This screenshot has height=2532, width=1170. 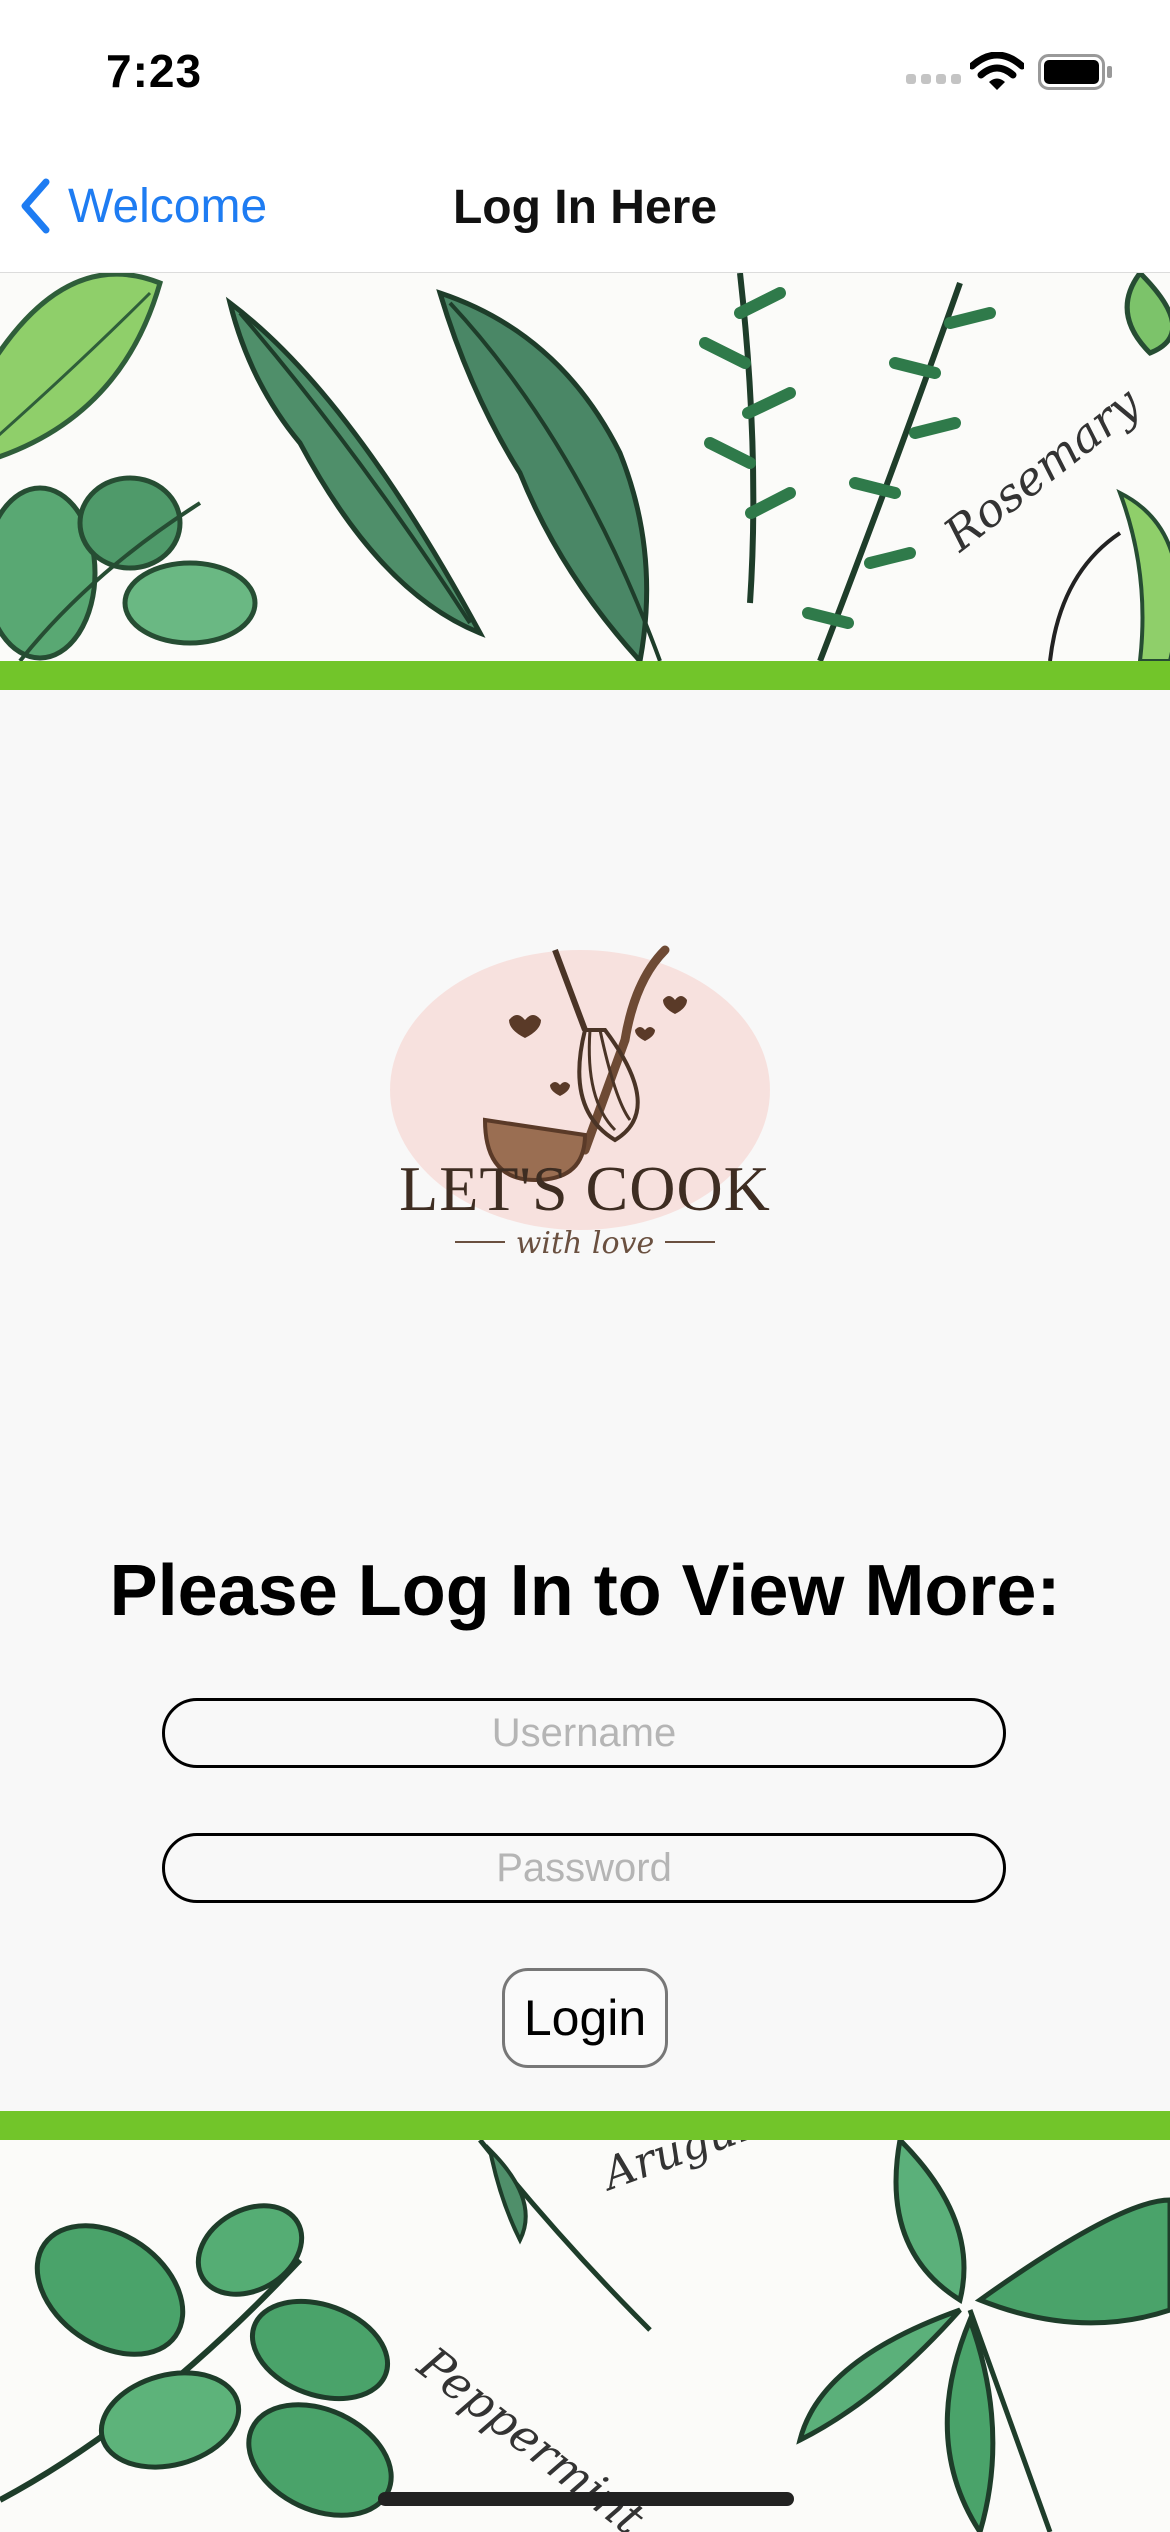 I want to click on nav-title: Log In Here, so click(x=585, y=207).